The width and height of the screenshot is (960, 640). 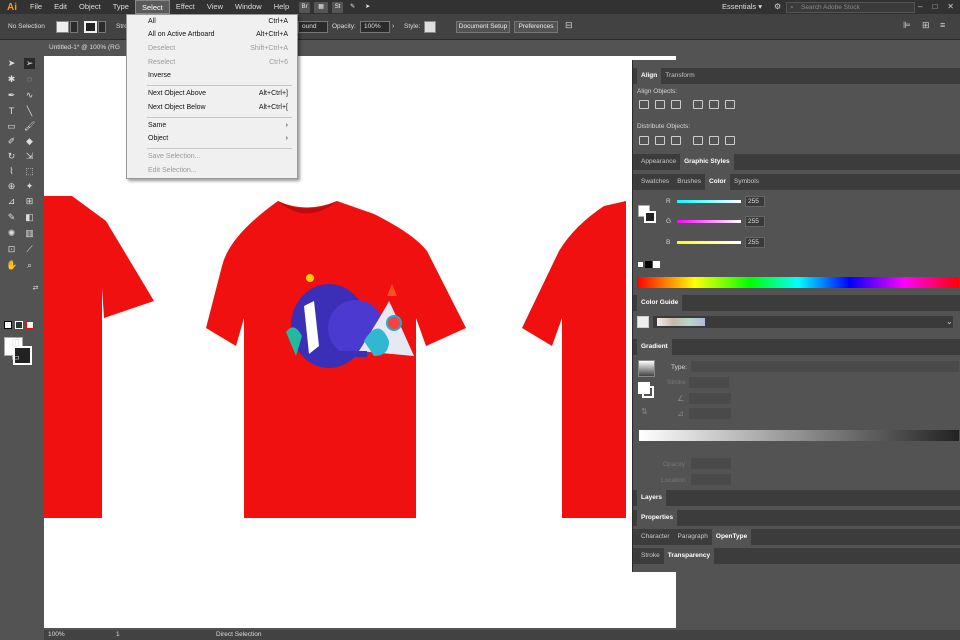 What do you see at coordinates (352, 7) in the screenshot?
I see `brush-icon: ✎` at bounding box center [352, 7].